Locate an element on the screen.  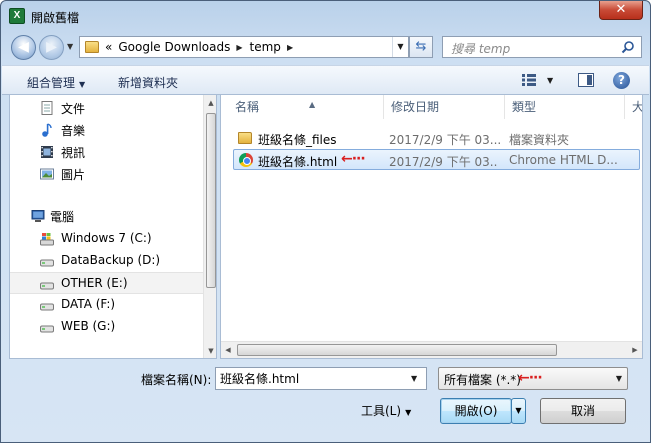
computer-icon is located at coordinates (38, 216).